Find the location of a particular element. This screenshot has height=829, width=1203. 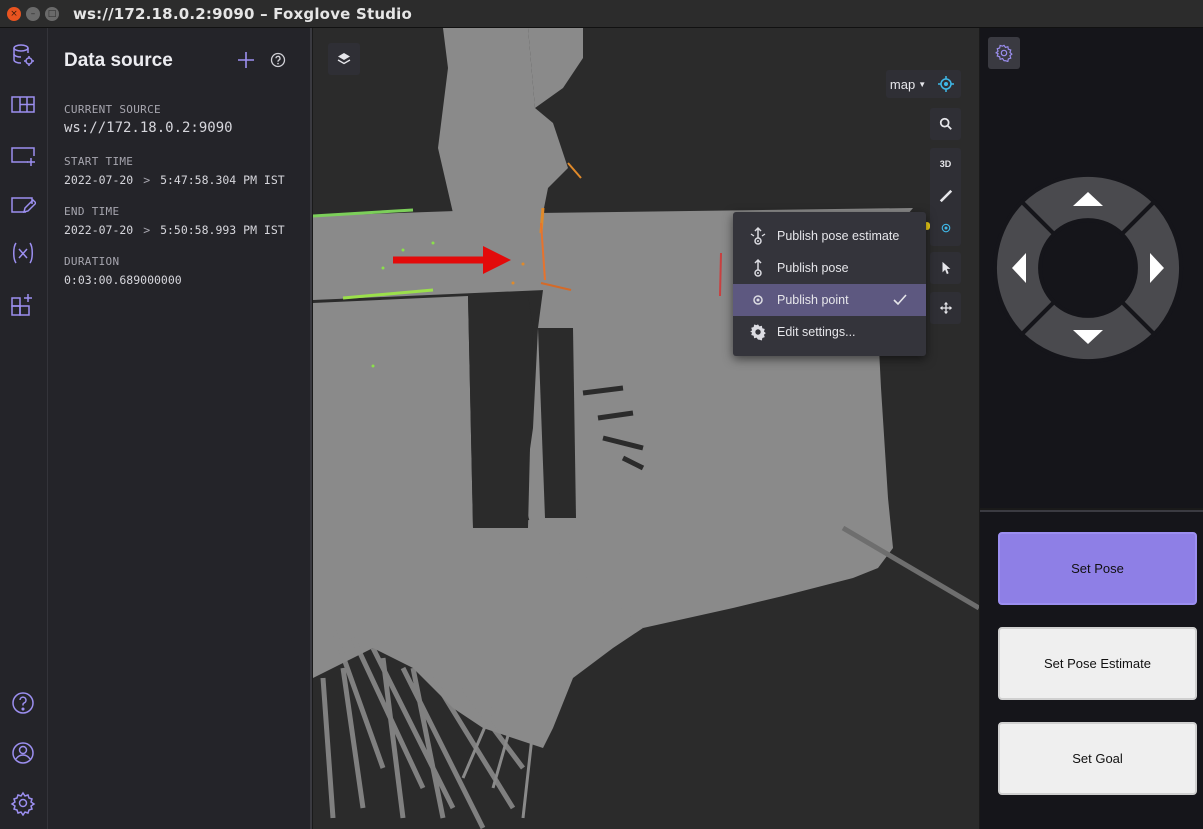

set-pose-estimate-button: Set Pose Estimate is located at coordinates (1097, 663).